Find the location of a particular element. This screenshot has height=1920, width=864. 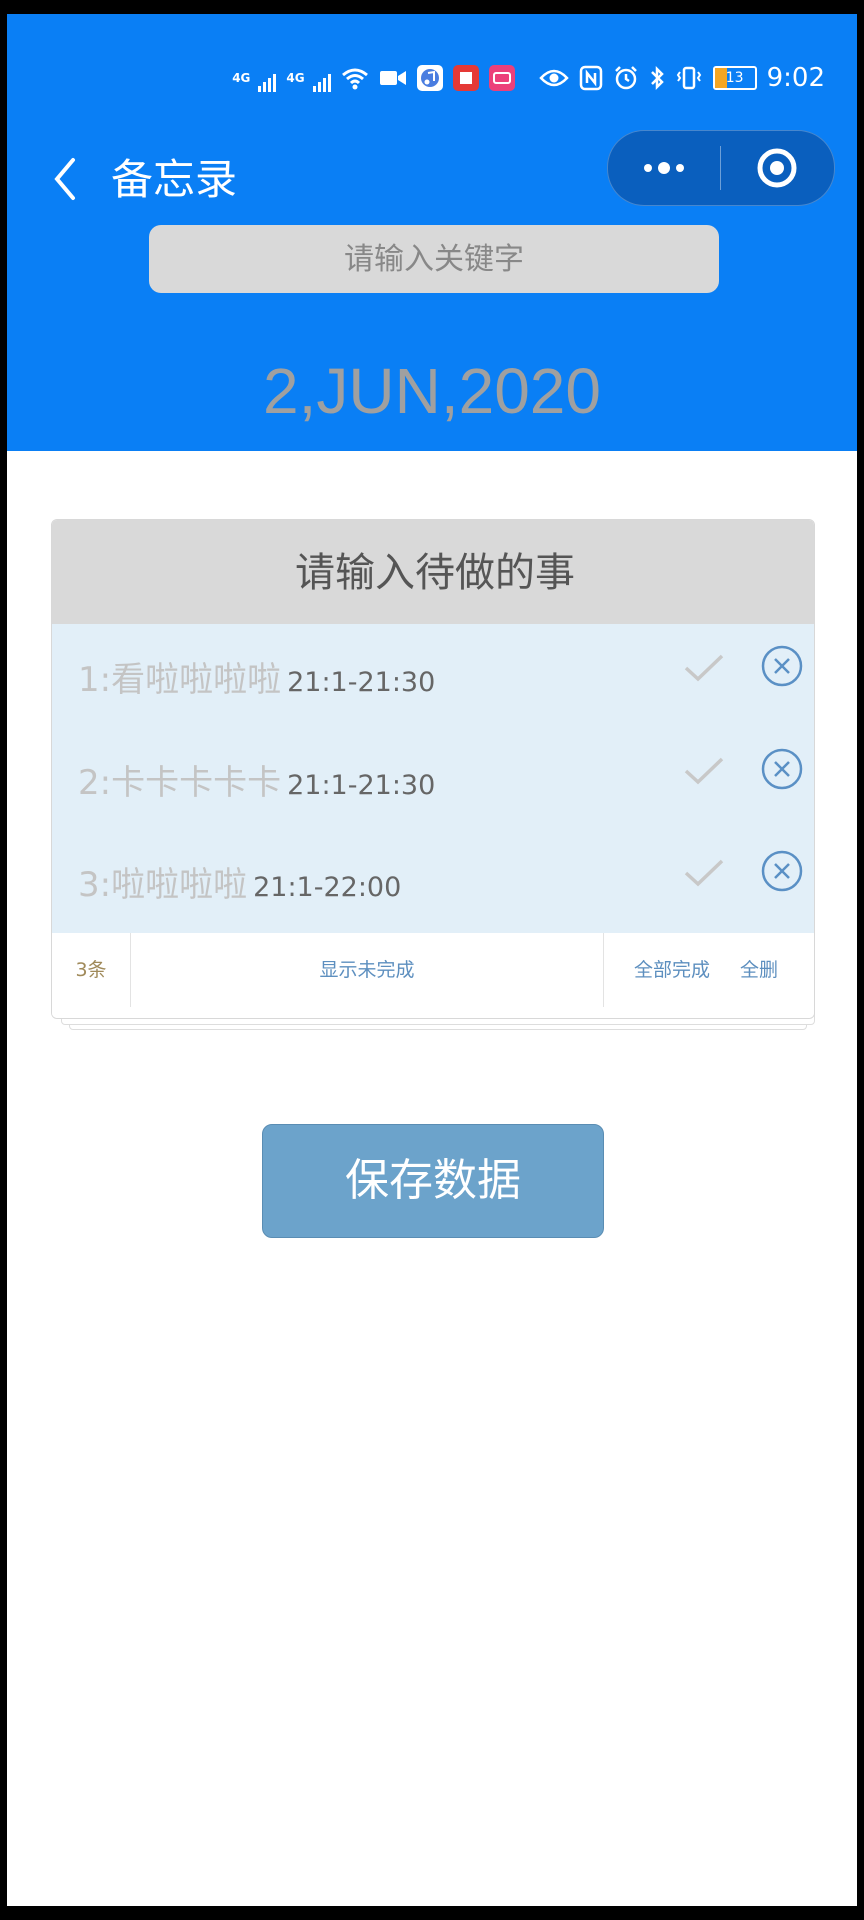

item-time: 21:1-22:00 is located at coordinates (327, 887).